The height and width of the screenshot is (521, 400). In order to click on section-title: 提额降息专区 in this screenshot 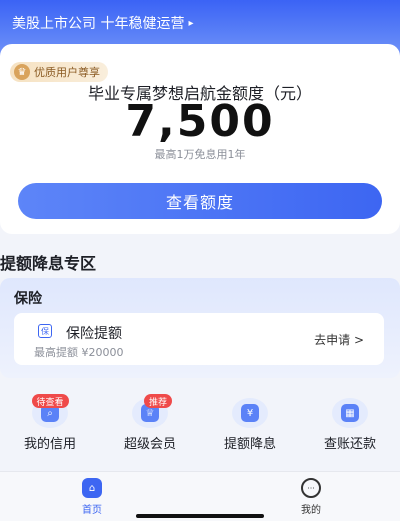, I will do `click(48, 263)`.